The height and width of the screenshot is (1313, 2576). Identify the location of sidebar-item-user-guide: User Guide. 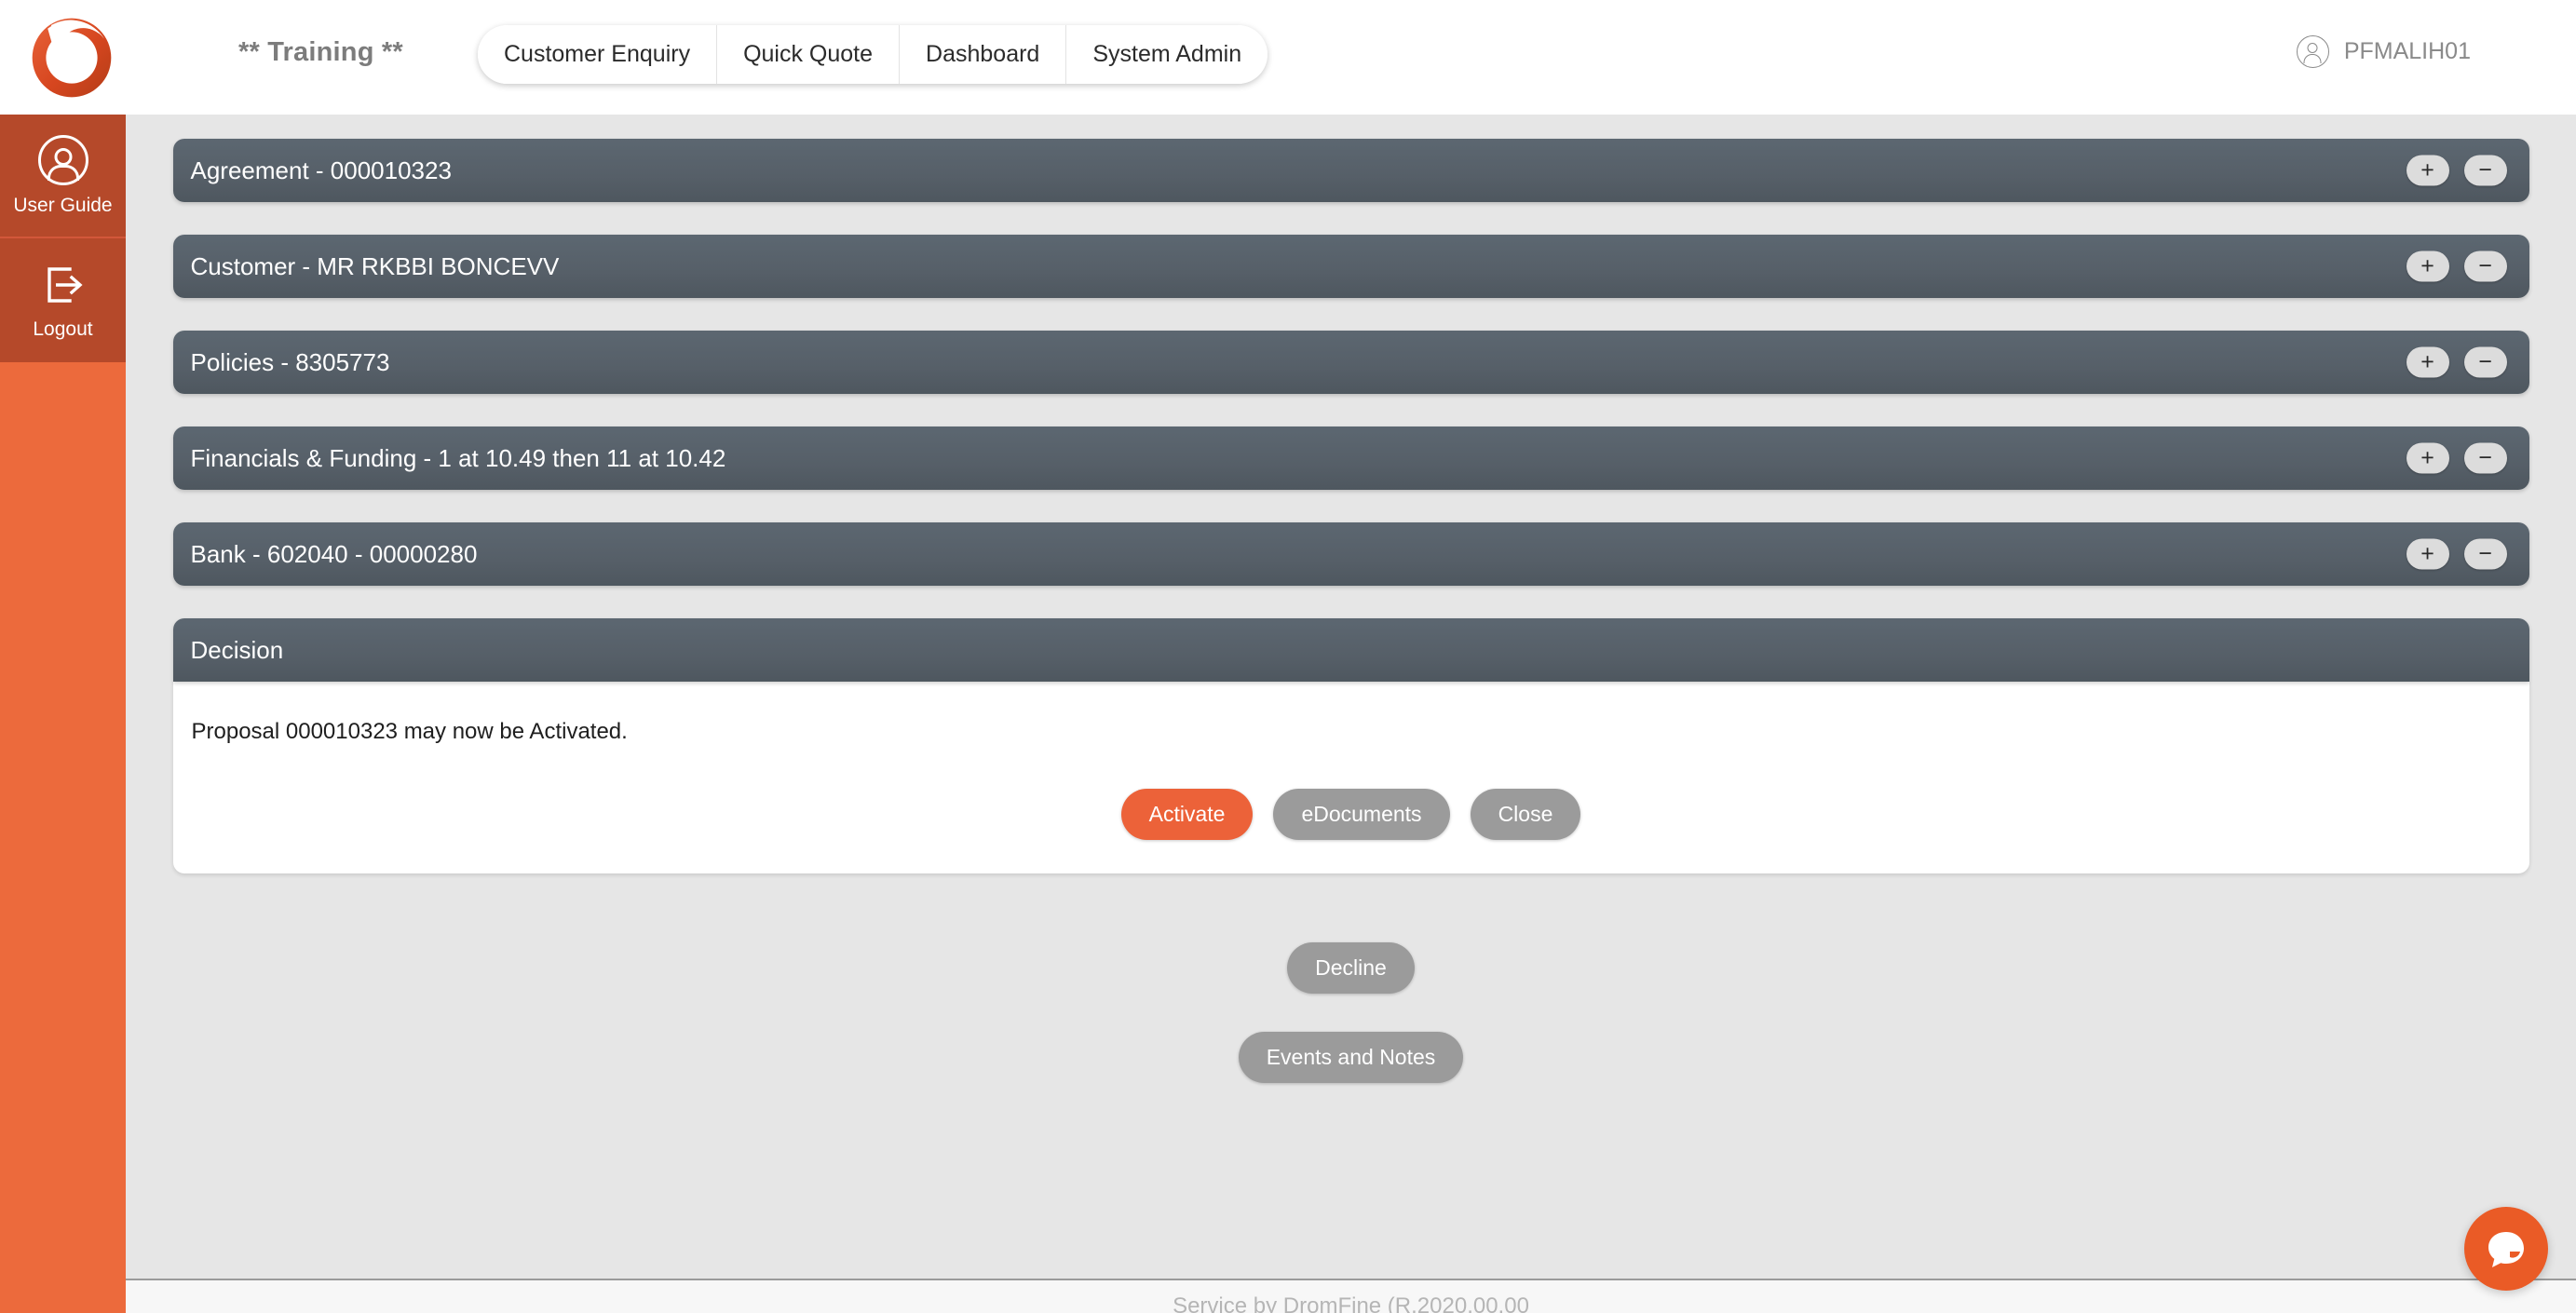
(63, 176).